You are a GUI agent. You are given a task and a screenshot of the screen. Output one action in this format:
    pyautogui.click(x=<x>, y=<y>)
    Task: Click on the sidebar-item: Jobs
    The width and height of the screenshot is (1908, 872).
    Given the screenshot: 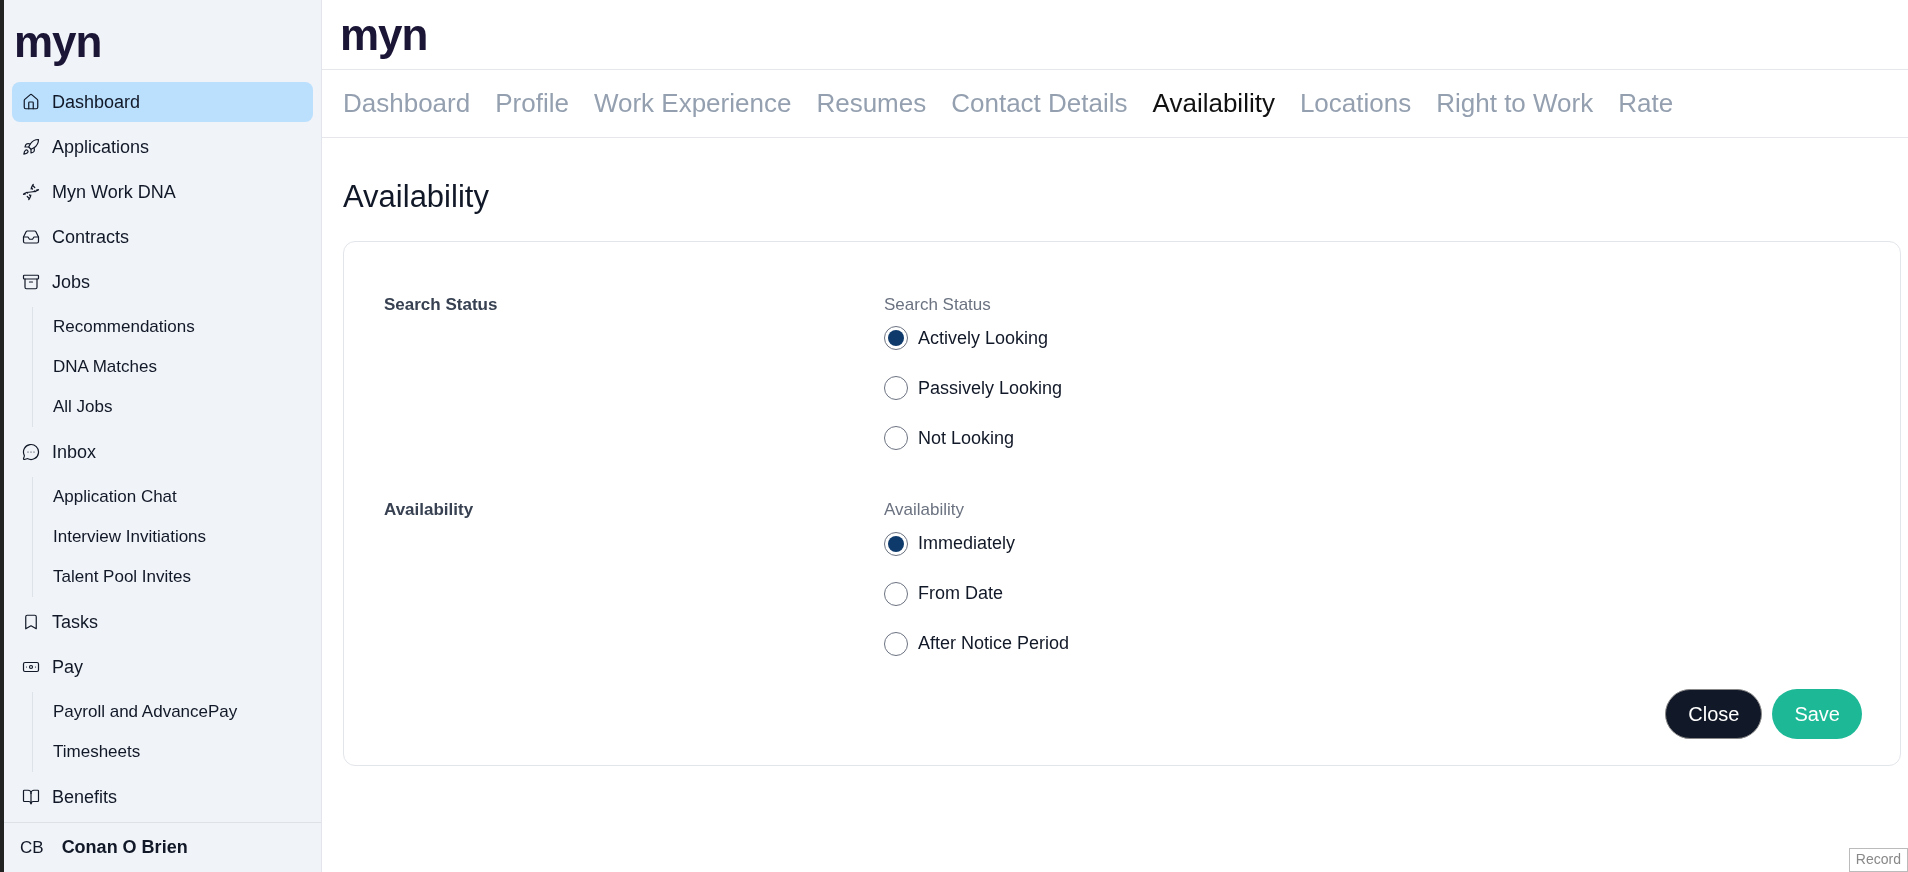 What is the action you would take?
    pyautogui.click(x=162, y=282)
    